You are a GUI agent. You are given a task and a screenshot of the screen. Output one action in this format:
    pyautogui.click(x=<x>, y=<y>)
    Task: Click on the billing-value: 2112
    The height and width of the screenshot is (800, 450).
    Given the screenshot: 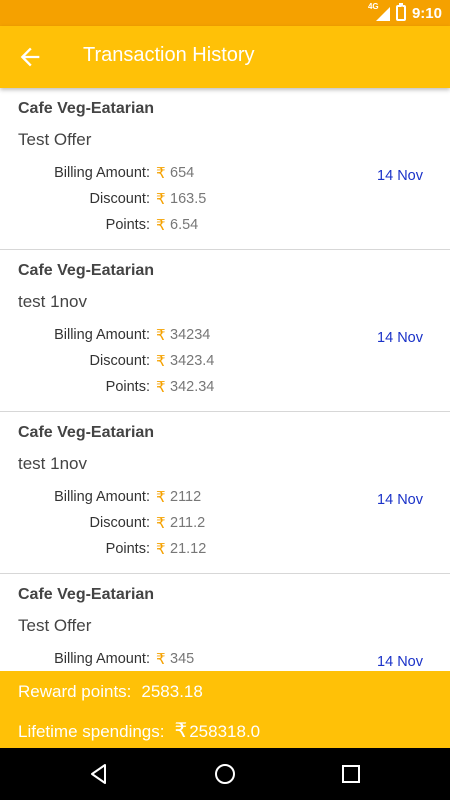 What is the action you would take?
    pyautogui.click(x=186, y=497)
    